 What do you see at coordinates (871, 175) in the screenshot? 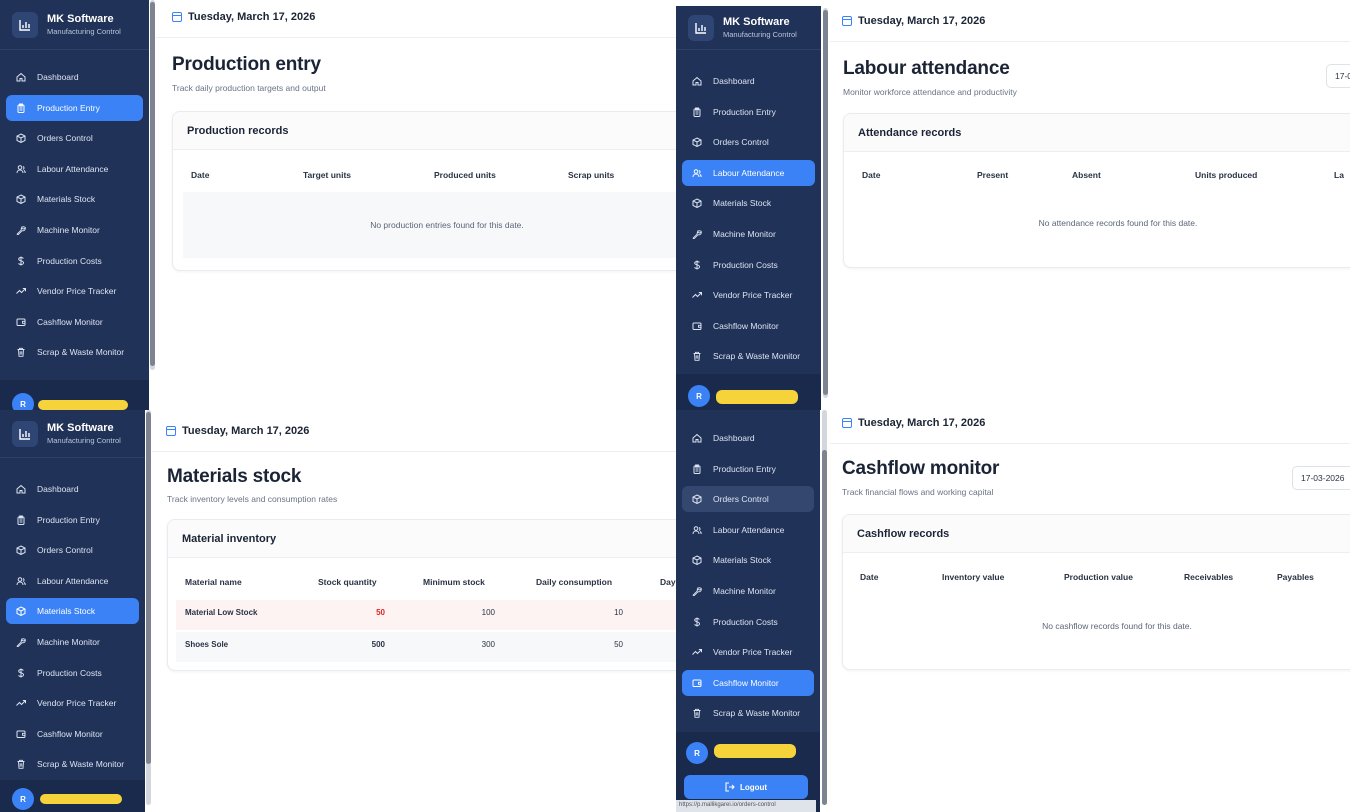
I see `col-date: Date` at bounding box center [871, 175].